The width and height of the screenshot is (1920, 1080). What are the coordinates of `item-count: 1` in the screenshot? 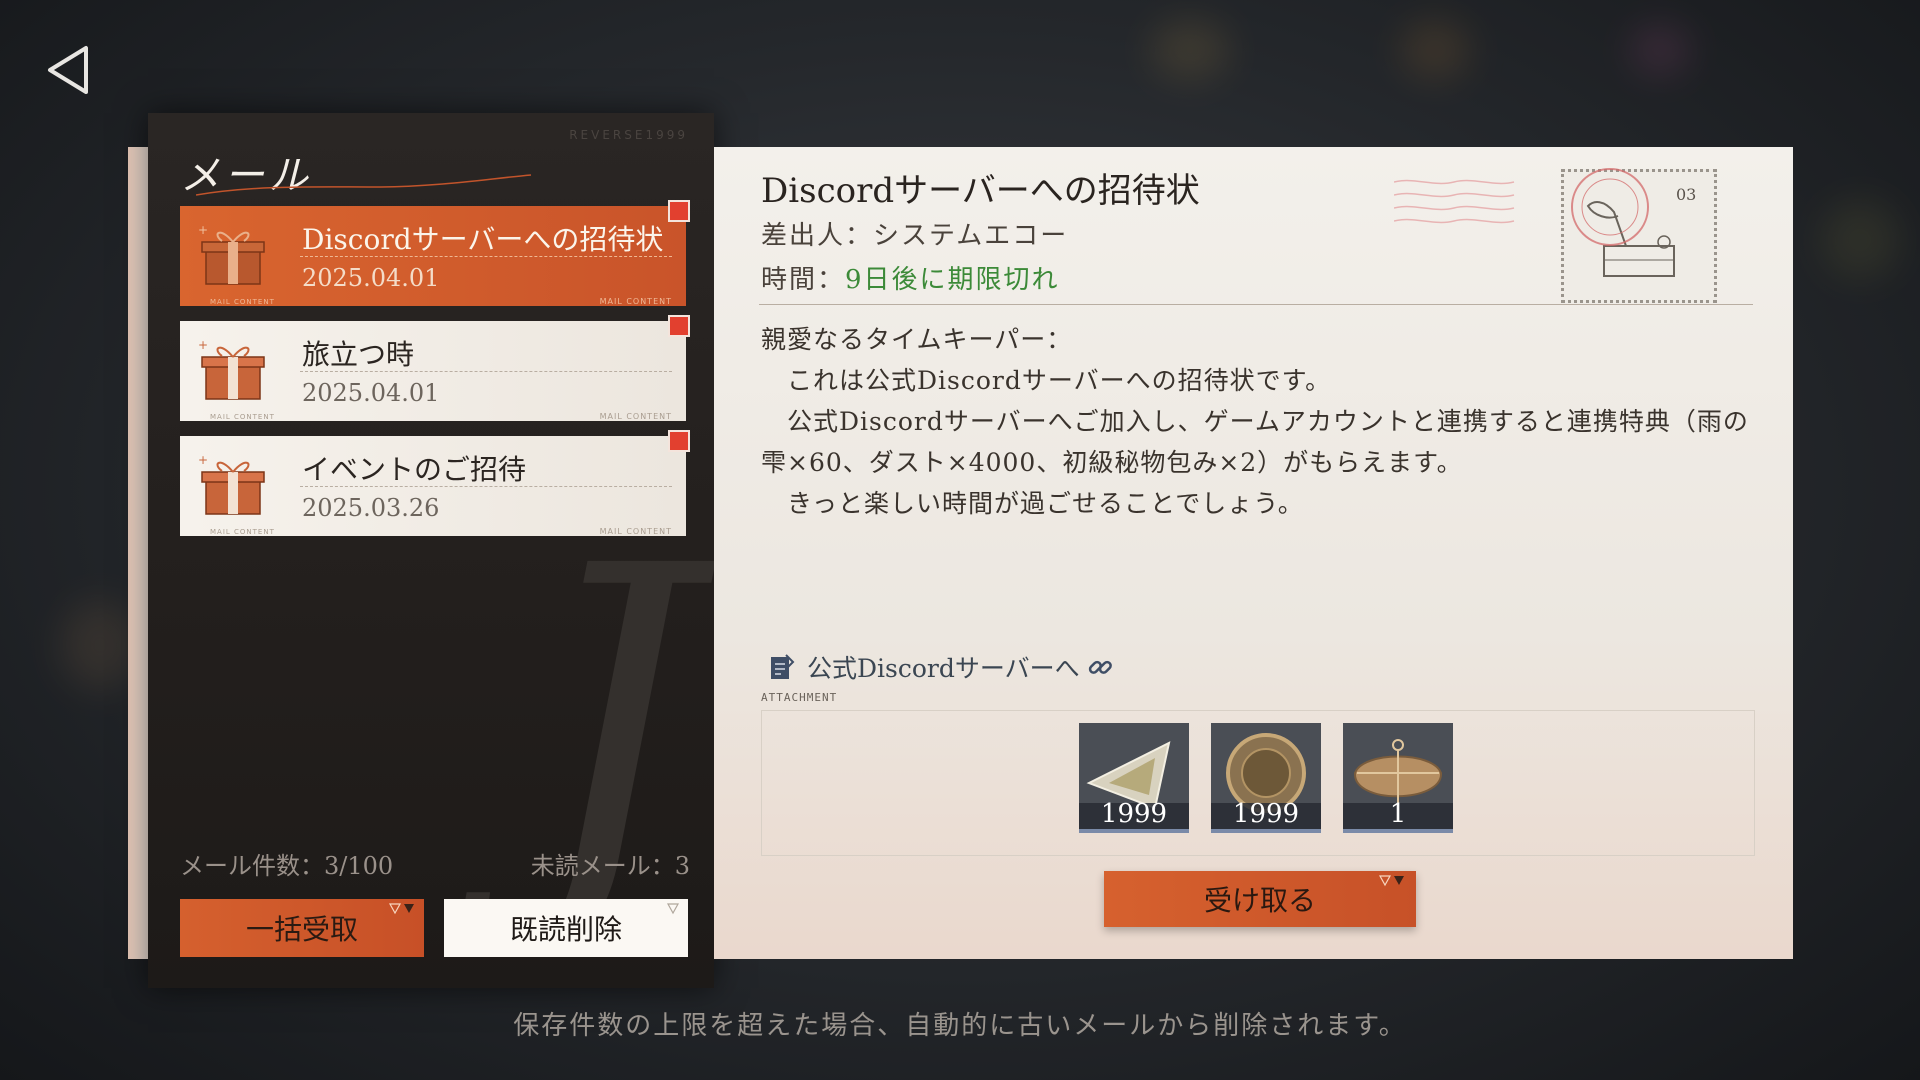 It's located at (1398, 814).